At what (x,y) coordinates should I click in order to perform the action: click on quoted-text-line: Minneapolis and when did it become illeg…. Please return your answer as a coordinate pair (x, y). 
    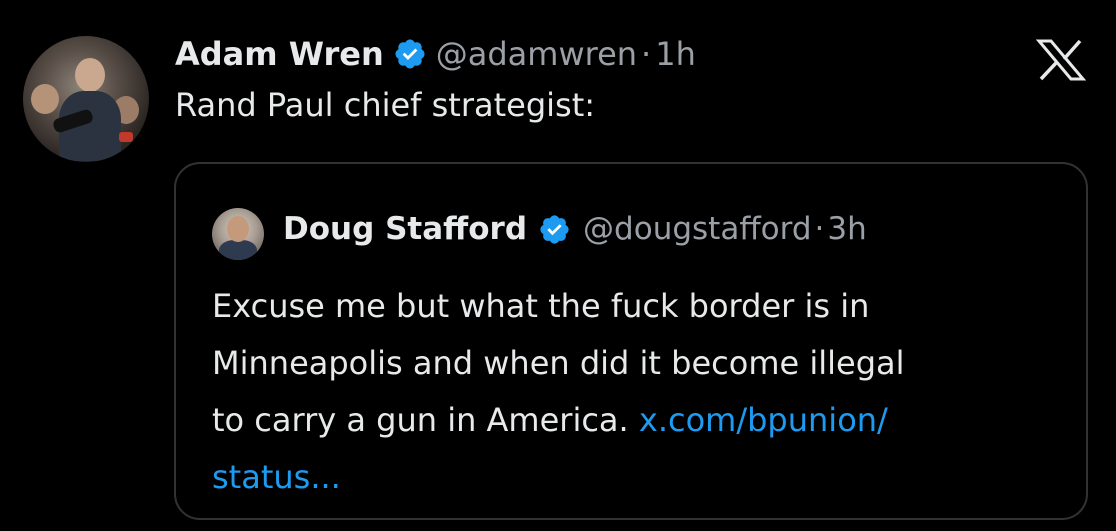
    Looking at the image, I should click on (558, 363).